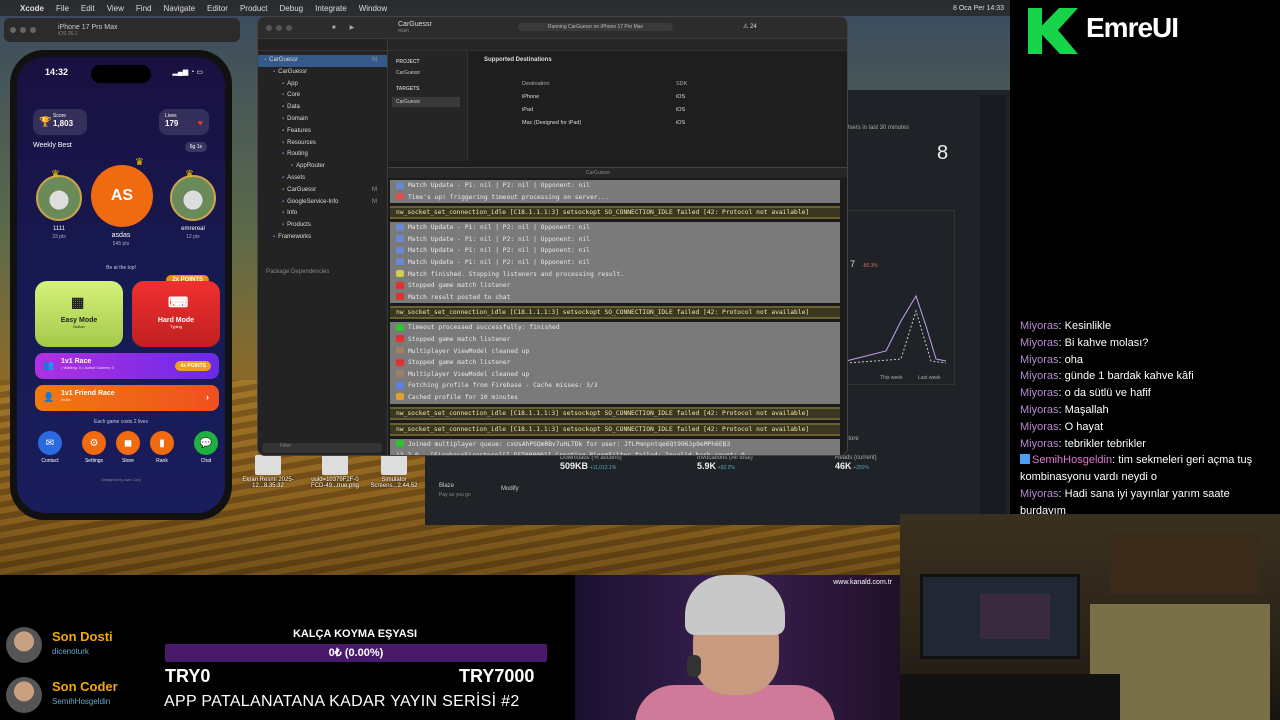  Describe the element at coordinates (217, 8) in the screenshot. I see `menu-editor: Editor` at that location.